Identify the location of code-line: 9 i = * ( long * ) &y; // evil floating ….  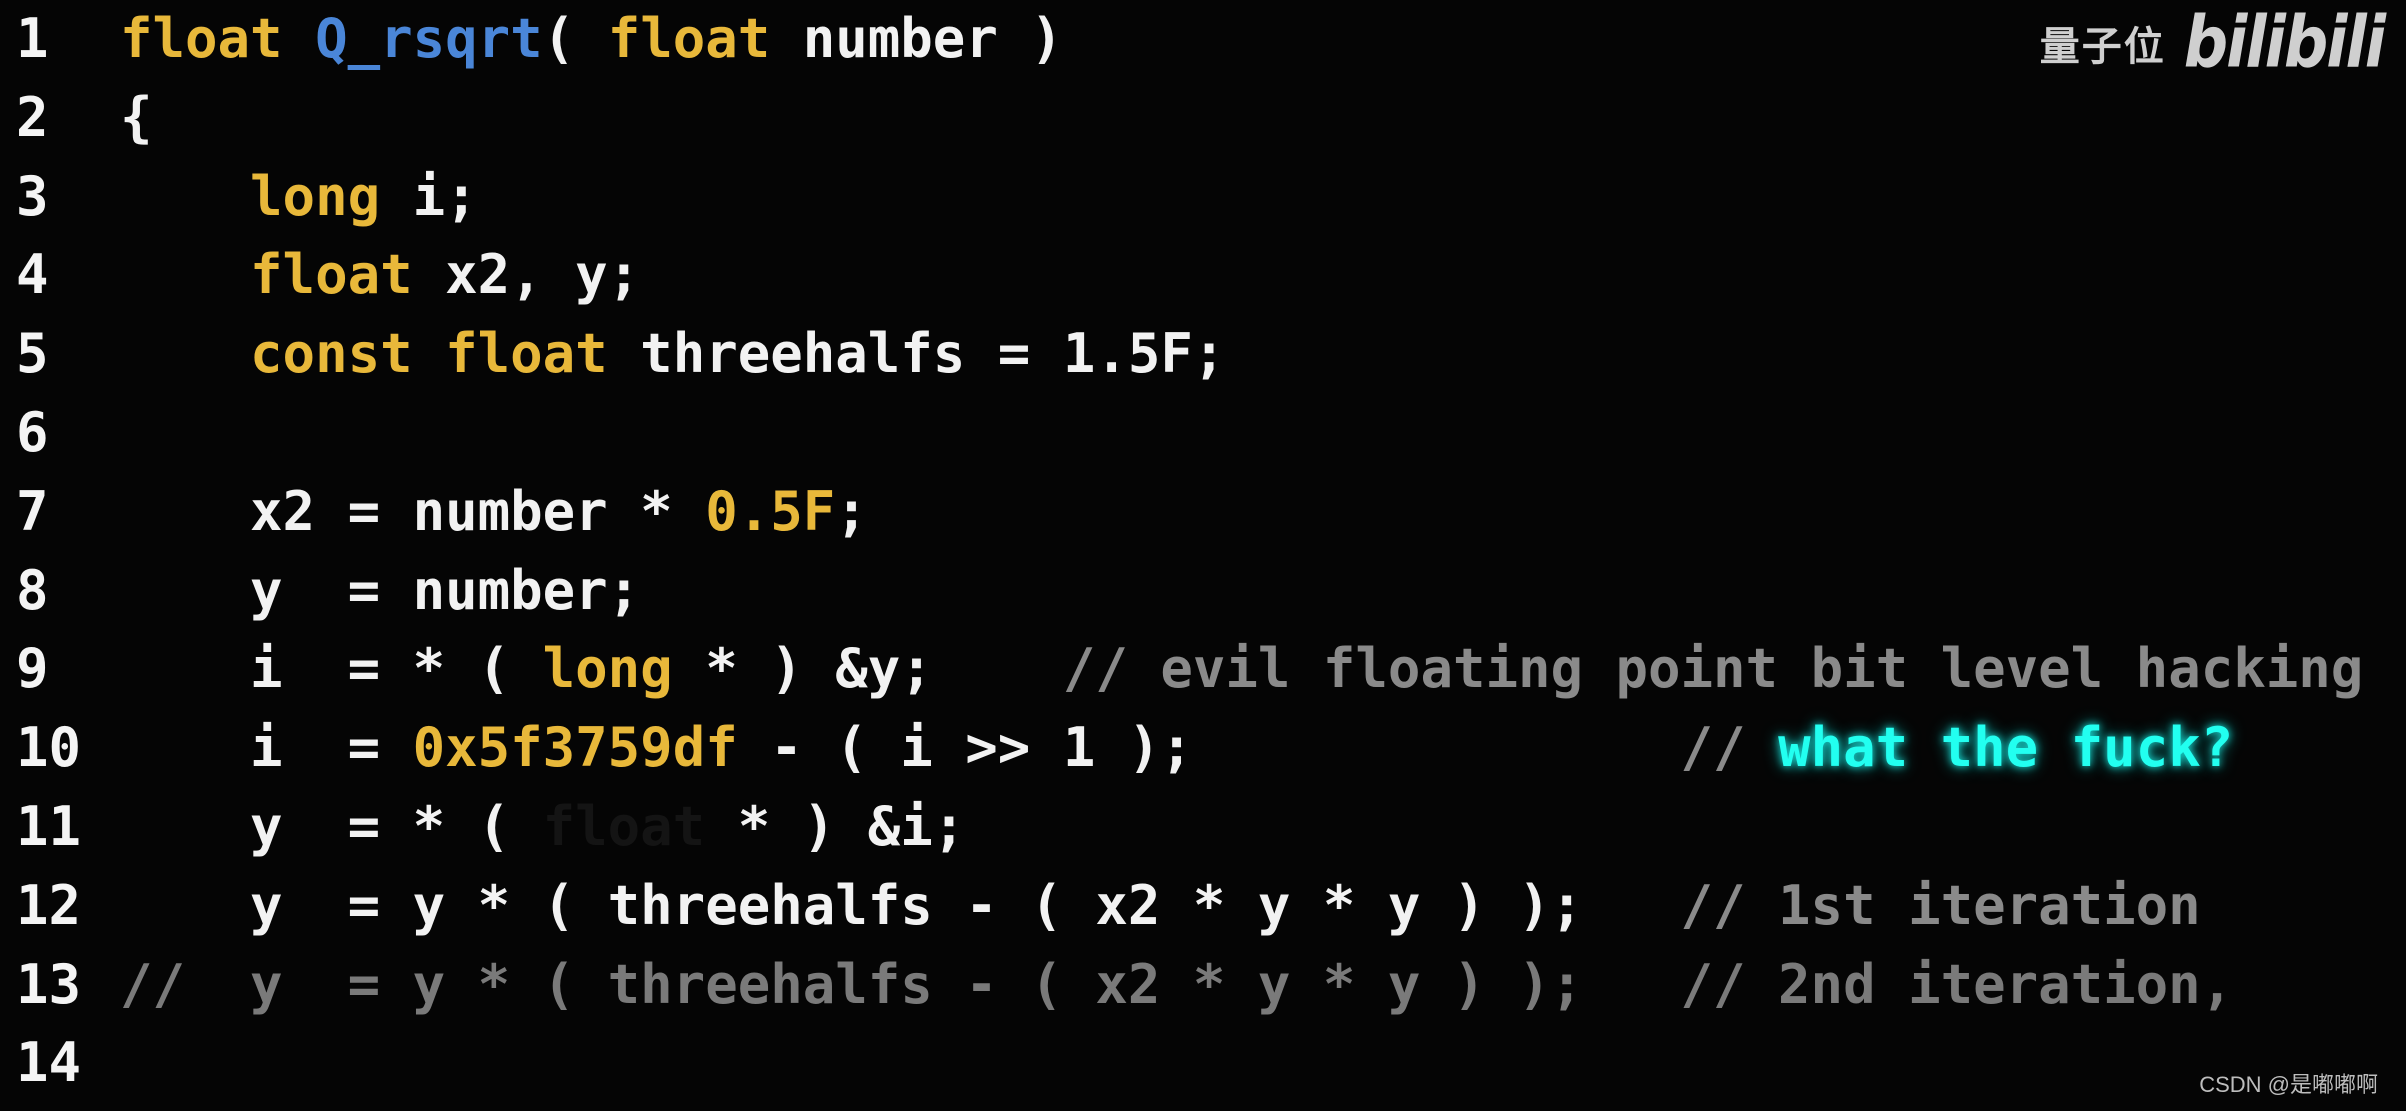
(1203, 669).